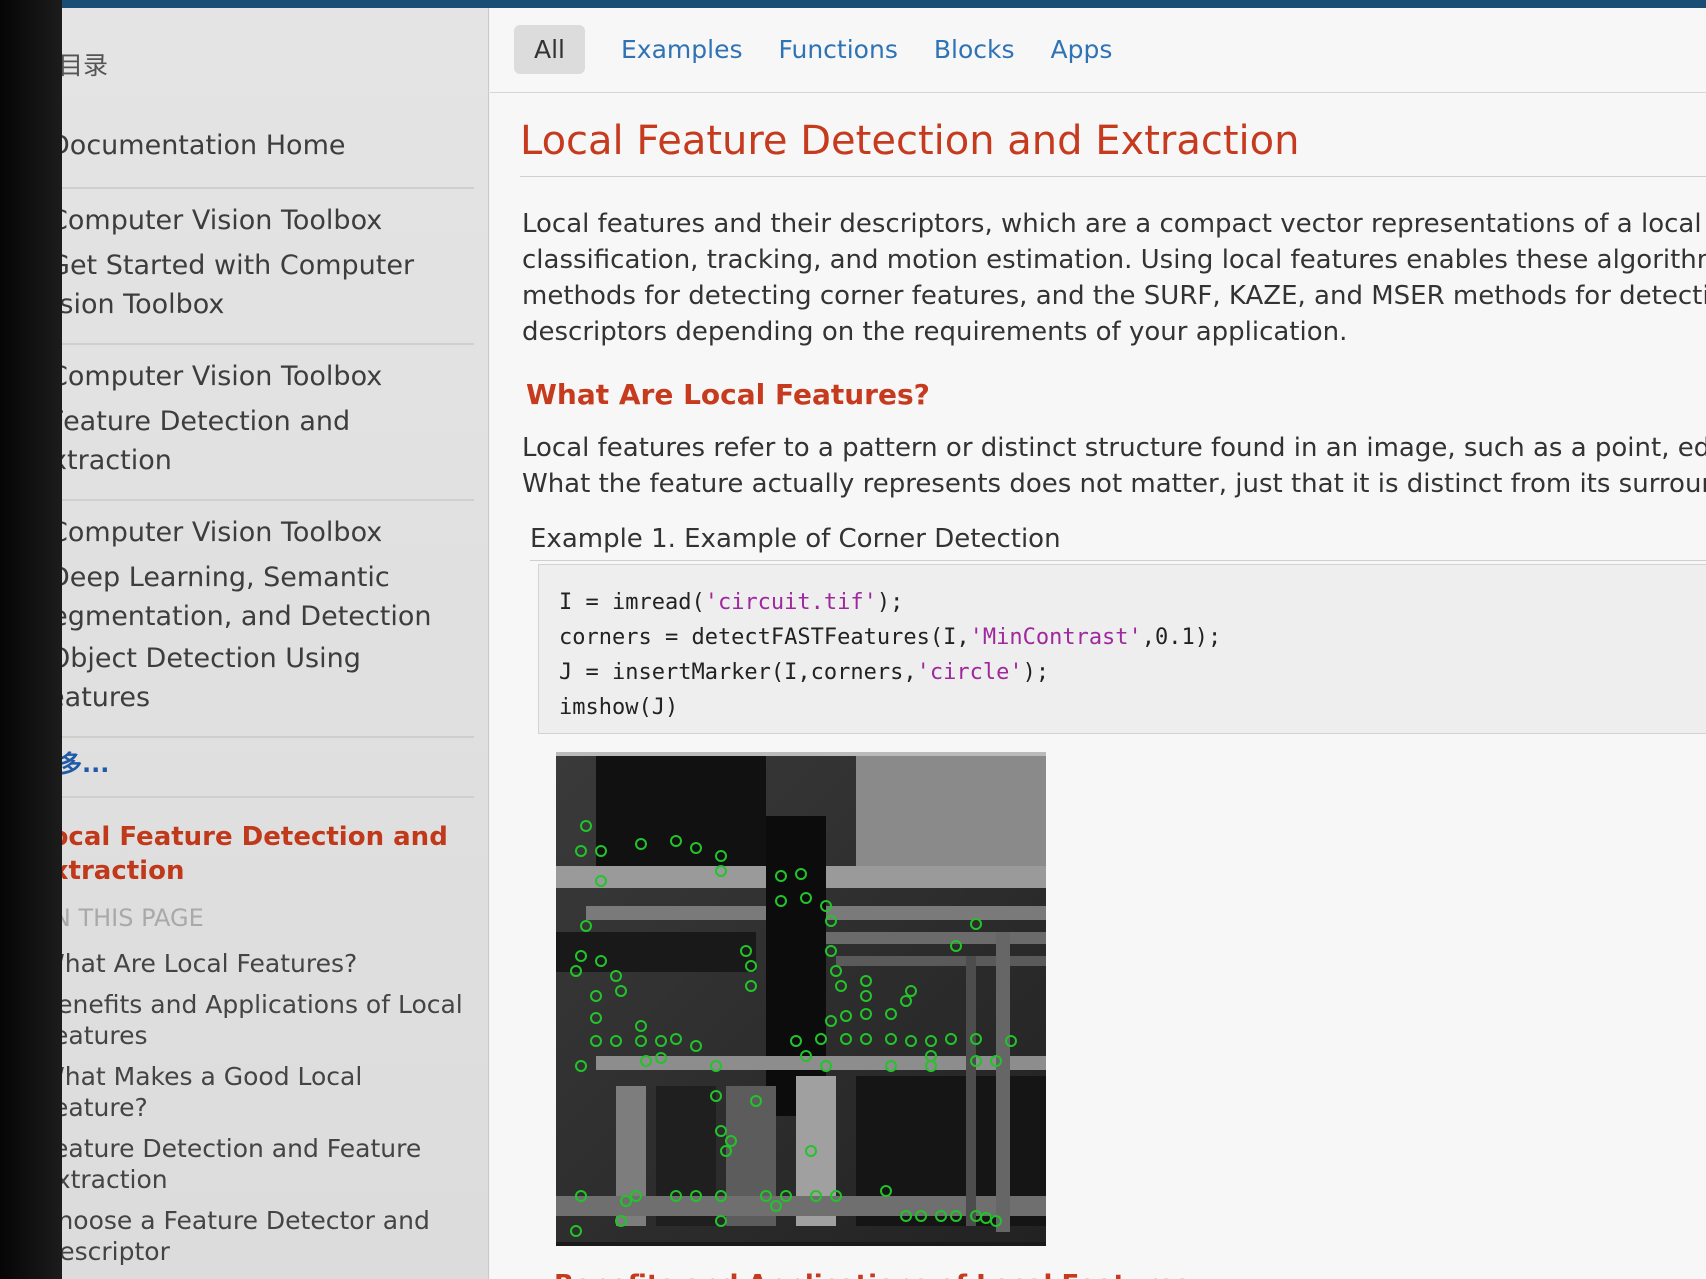 This screenshot has height=1279, width=1706. What do you see at coordinates (969, 672) in the screenshot?
I see `code-string: 'circle'` at bounding box center [969, 672].